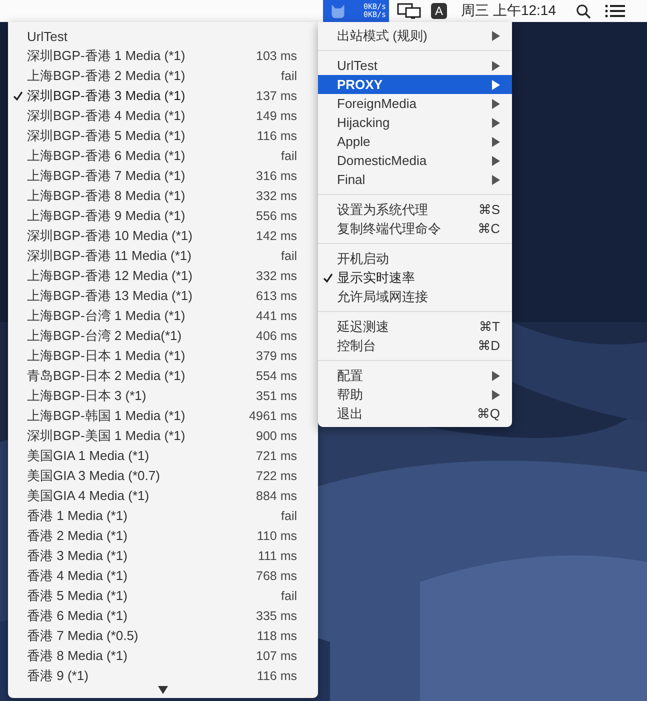 This screenshot has width=647, height=701. What do you see at coordinates (277, 116) in the screenshot?
I see `latency: 149 ms` at bounding box center [277, 116].